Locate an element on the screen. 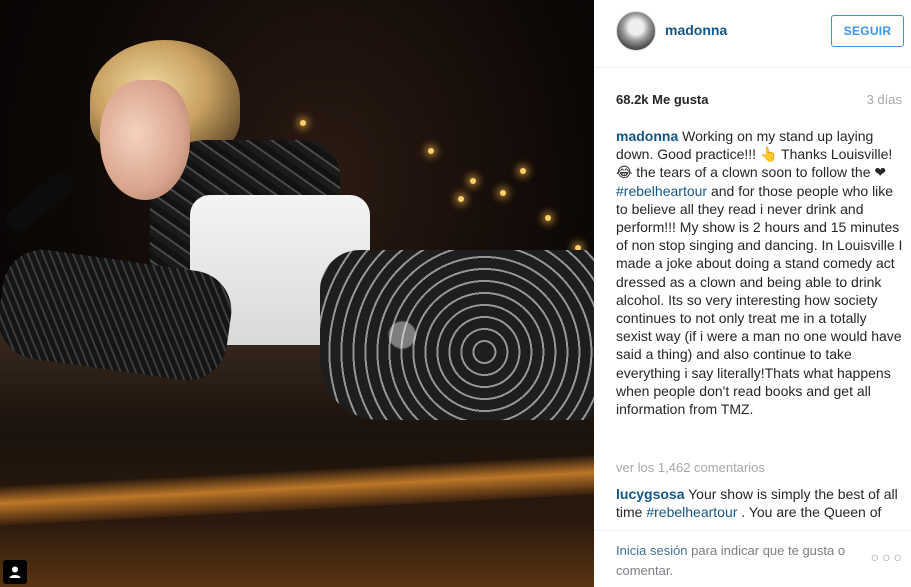  caption-hashtag: #rebelheartour is located at coordinates (661, 191).